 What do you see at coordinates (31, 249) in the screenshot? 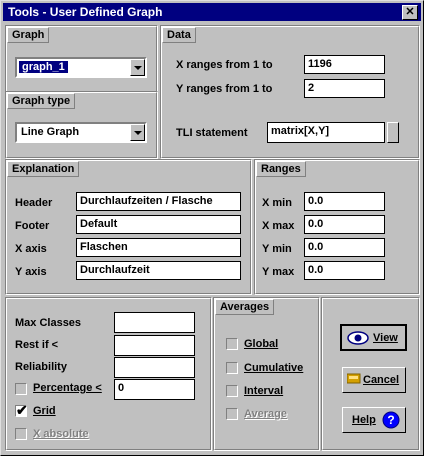
I see `x-axis-label: X axis` at bounding box center [31, 249].